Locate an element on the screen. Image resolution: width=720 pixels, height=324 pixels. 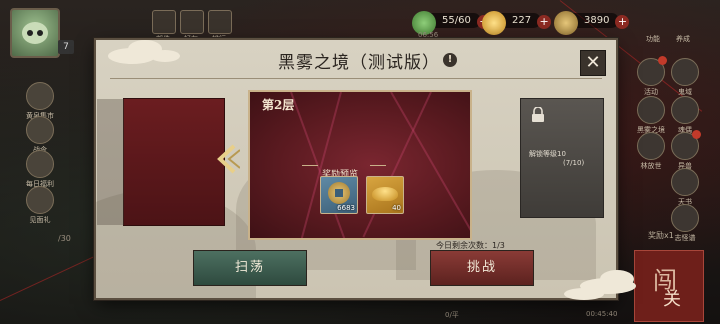
coin-resource: 3890 + is located at coordinates (592, 22).